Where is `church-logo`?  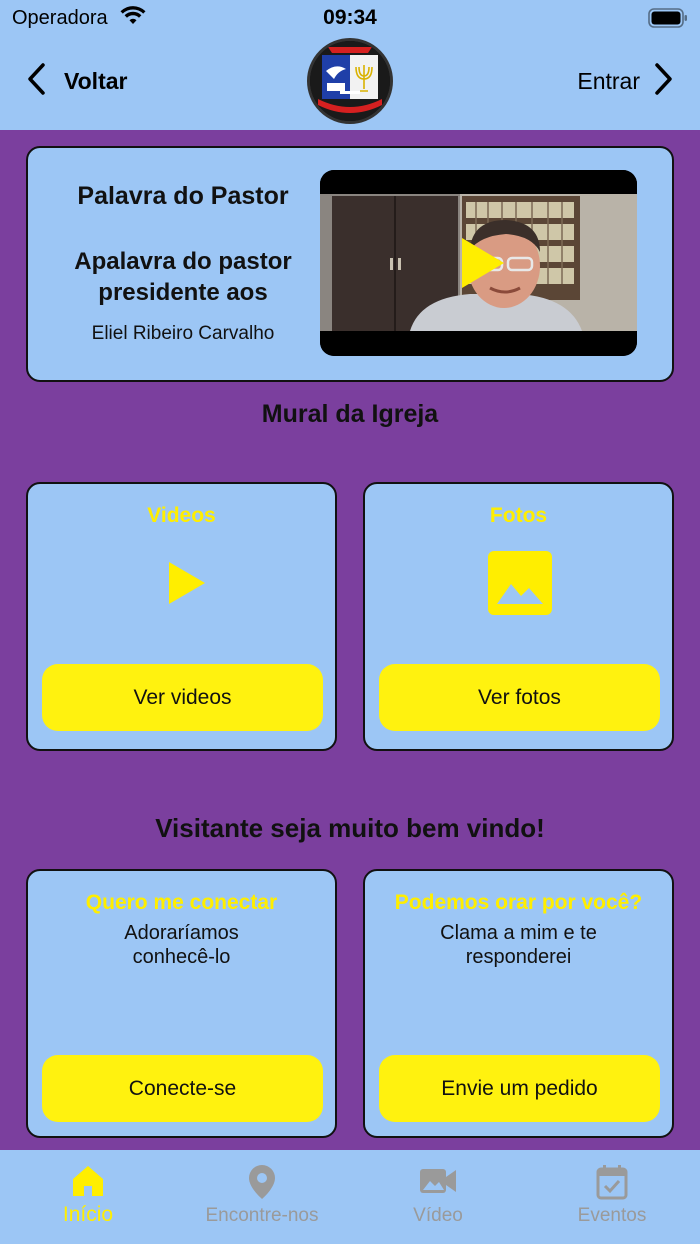 church-logo is located at coordinates (350, 81).